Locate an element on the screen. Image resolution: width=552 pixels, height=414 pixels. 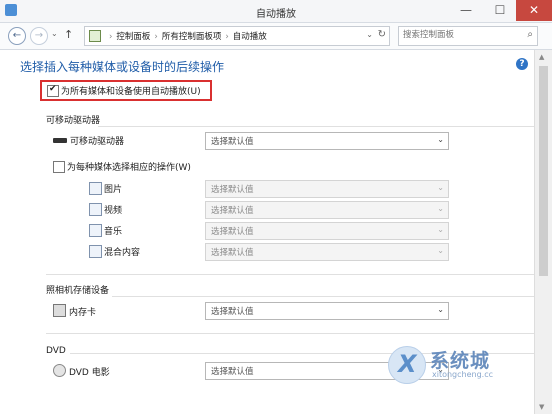
search-box: ⌕ is located at coordinates (468, 36).